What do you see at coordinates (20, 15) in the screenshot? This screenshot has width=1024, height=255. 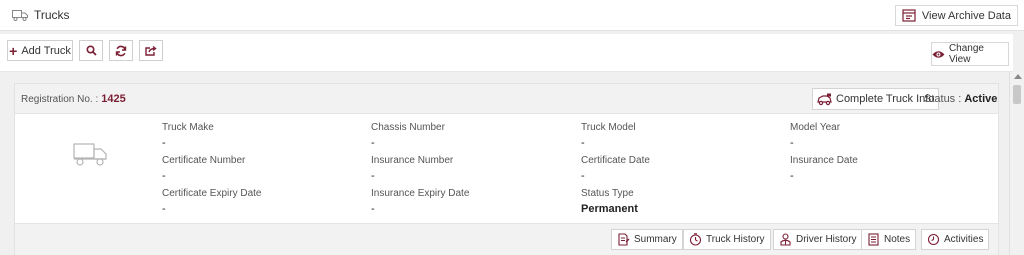 I see `truck-icon` at bounding box center [20, 15].